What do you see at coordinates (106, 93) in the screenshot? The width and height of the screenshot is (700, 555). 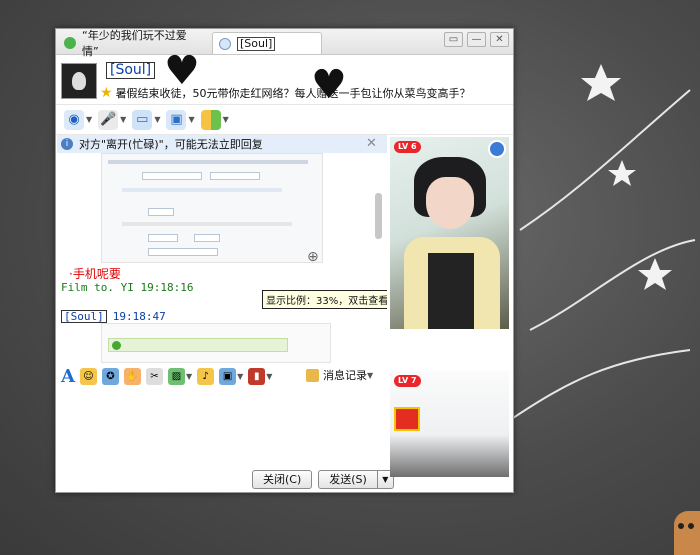 I see `star-icon: ★` at bounding box center [106, 93].